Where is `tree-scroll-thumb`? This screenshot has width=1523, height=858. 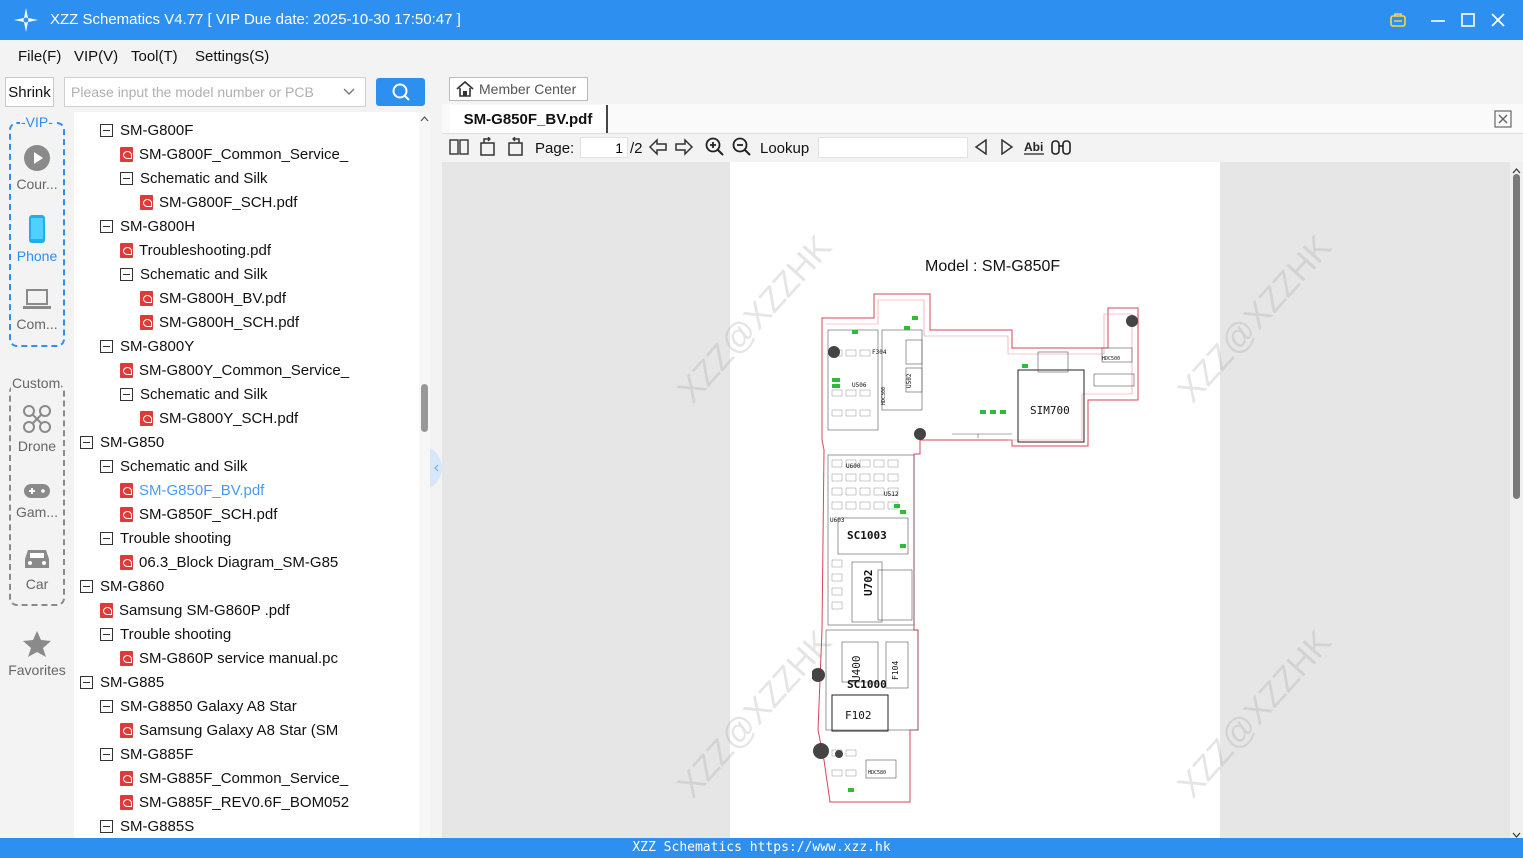
tree-scroll-thumb is located at coordinates (424, 408).